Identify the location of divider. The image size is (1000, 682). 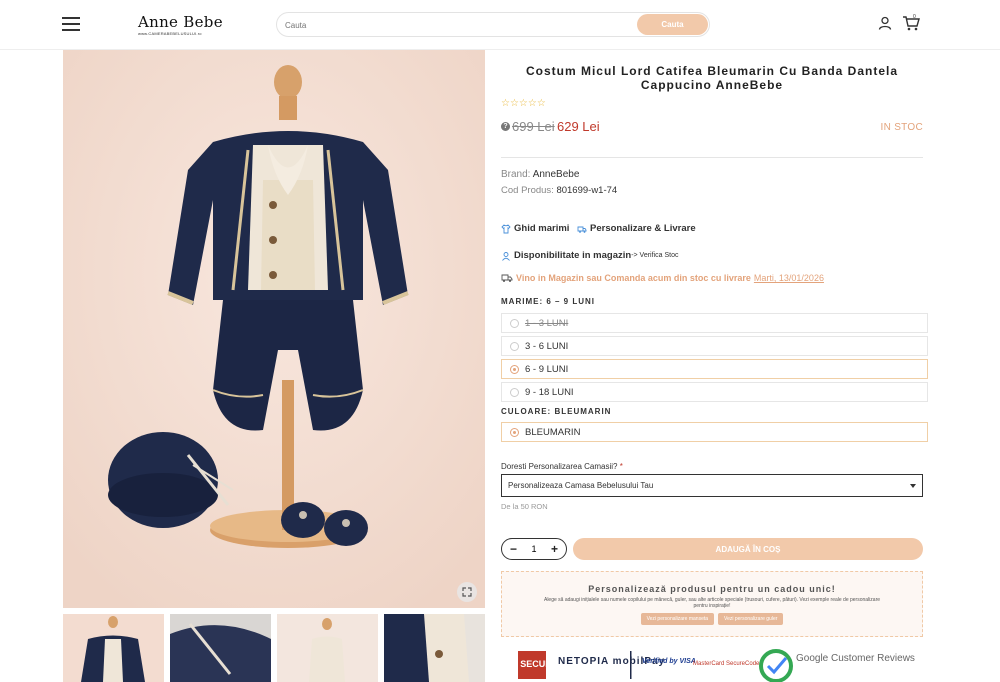
(712, 157).